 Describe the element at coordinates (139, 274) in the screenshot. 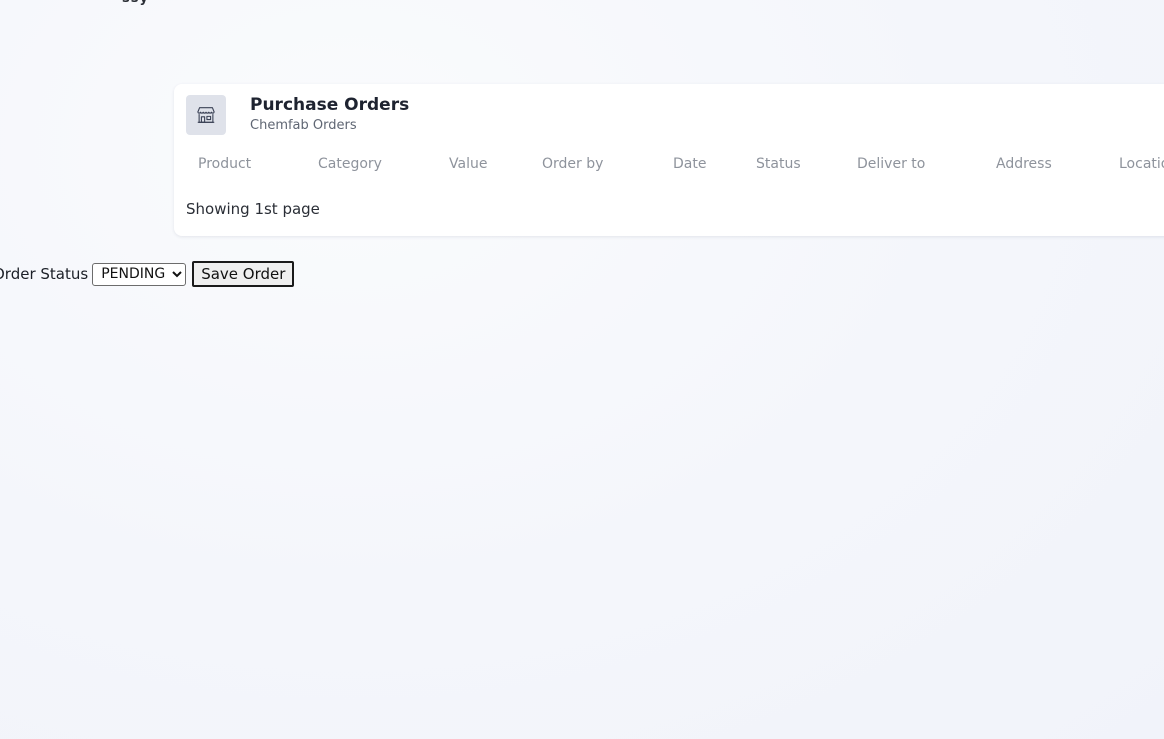

I see `order-status-select: PENDING` at that location.